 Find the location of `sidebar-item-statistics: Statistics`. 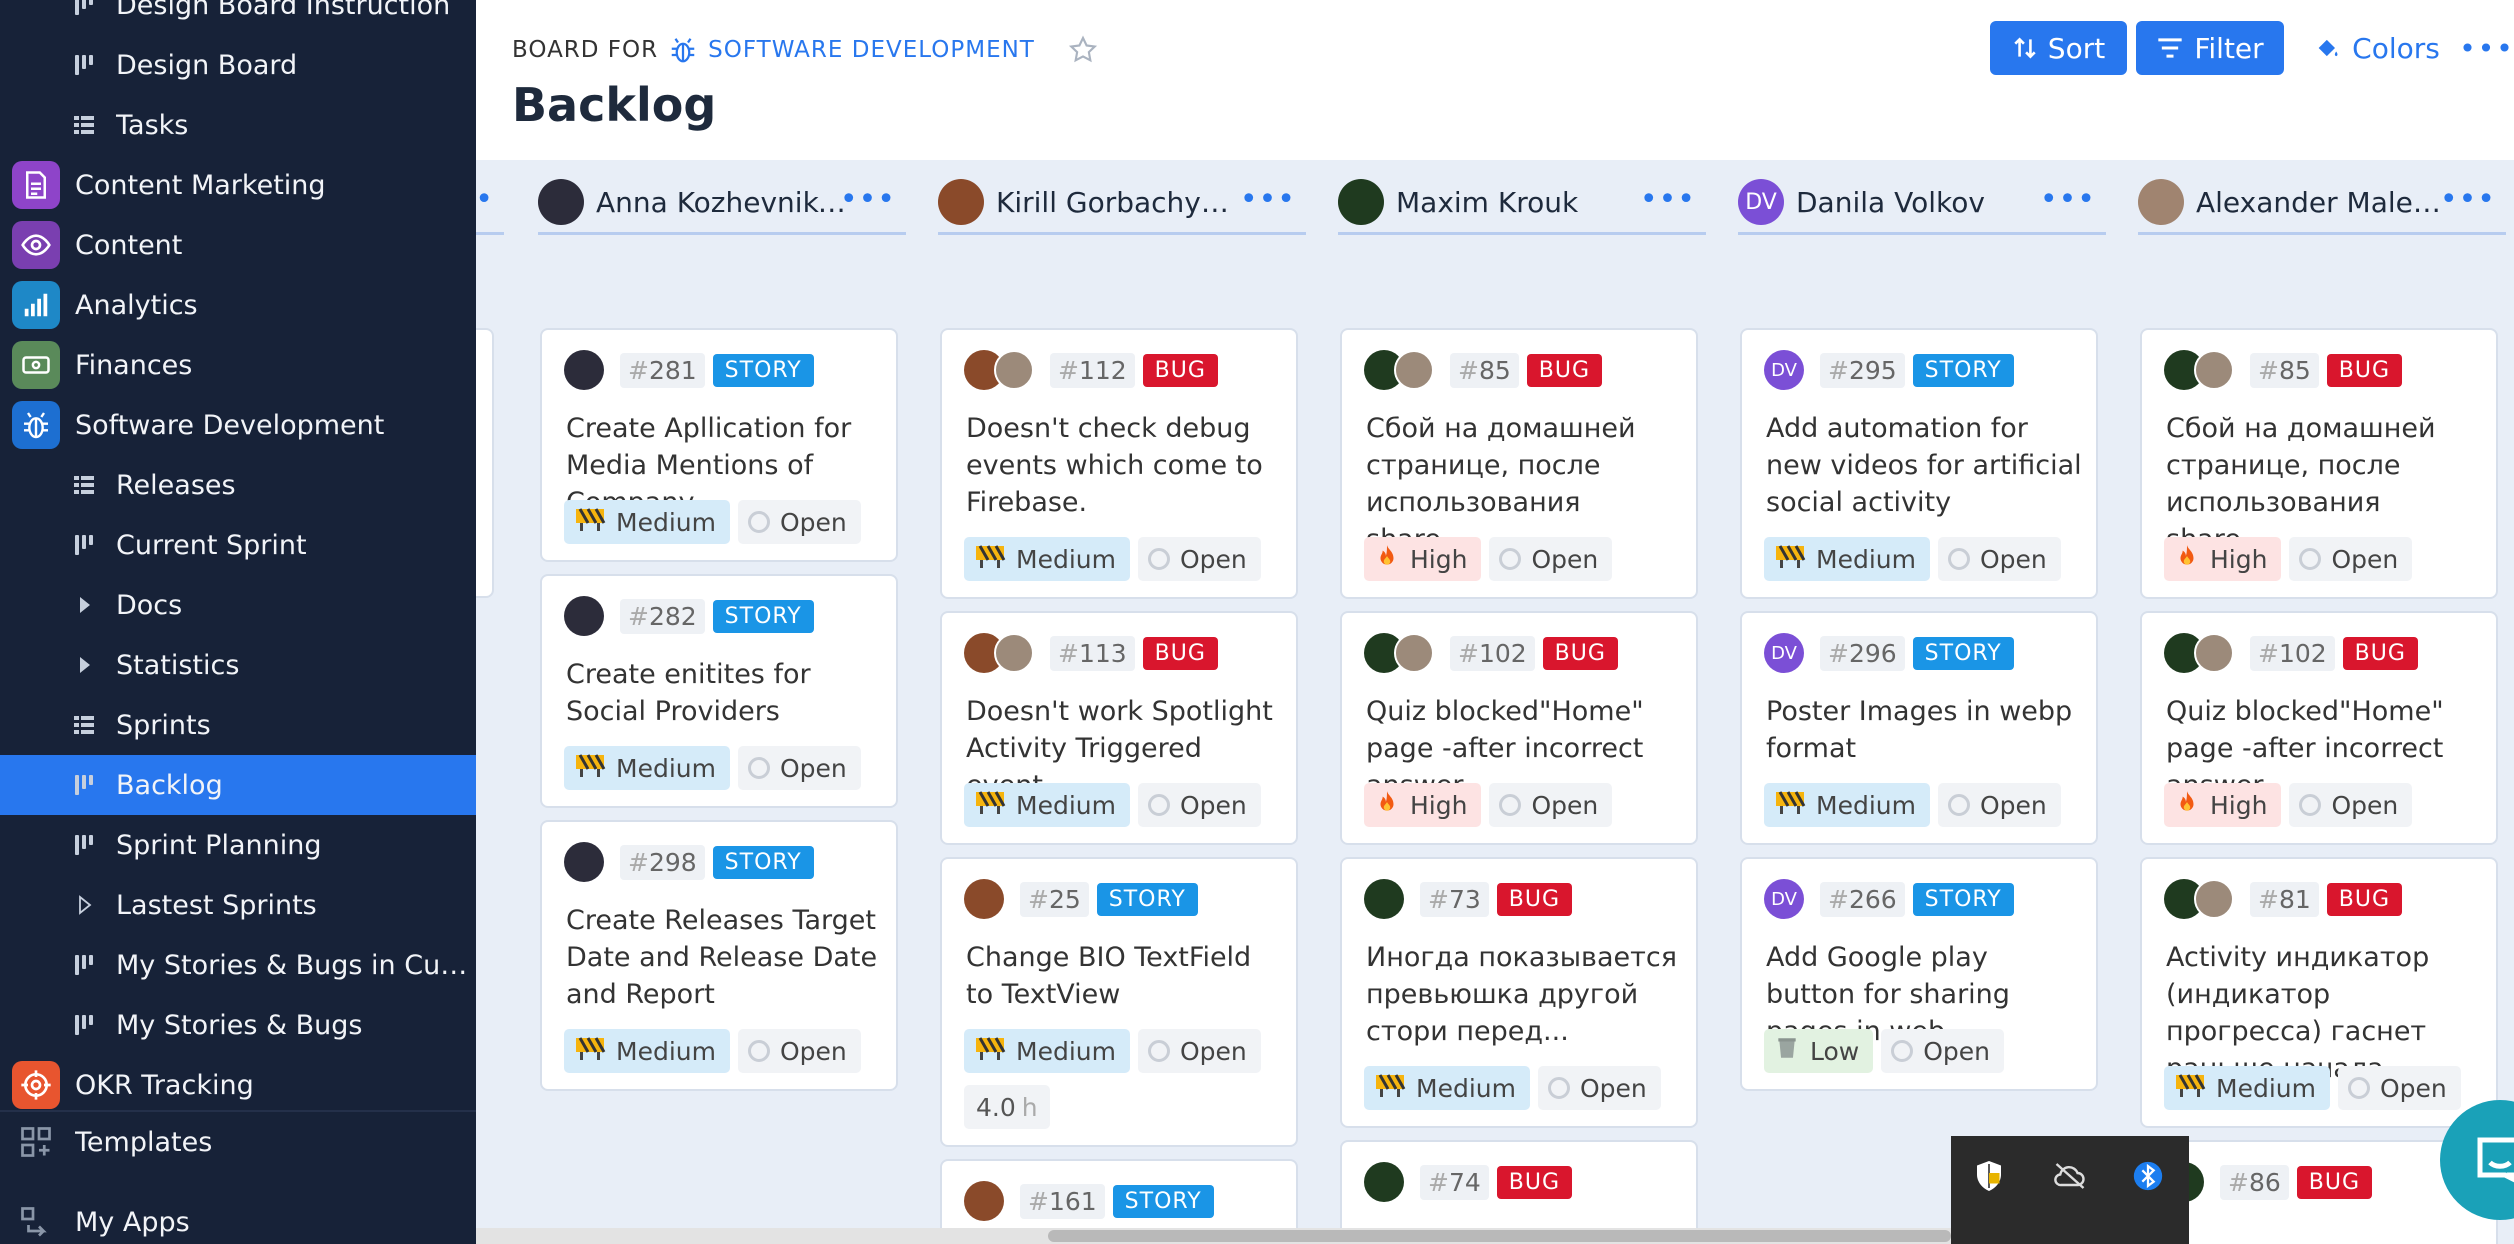

sidebar-item-statistics: Statistics is located at coordinates (238, 665).